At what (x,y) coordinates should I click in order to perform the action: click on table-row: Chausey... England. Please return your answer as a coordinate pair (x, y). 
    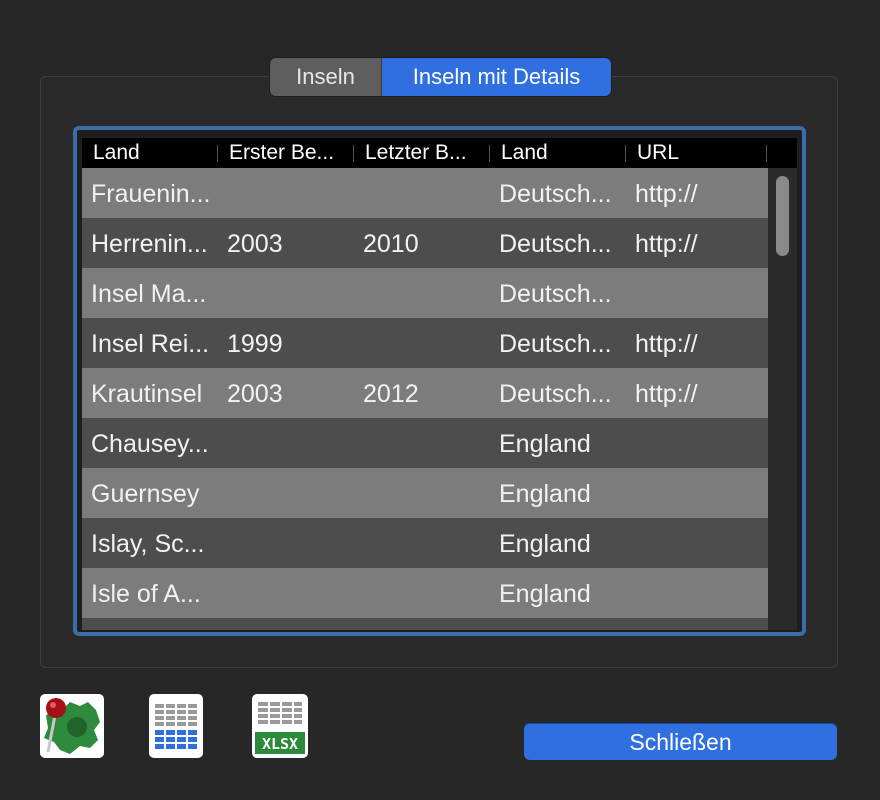
    Looking at the image, I should click on (425, 443).